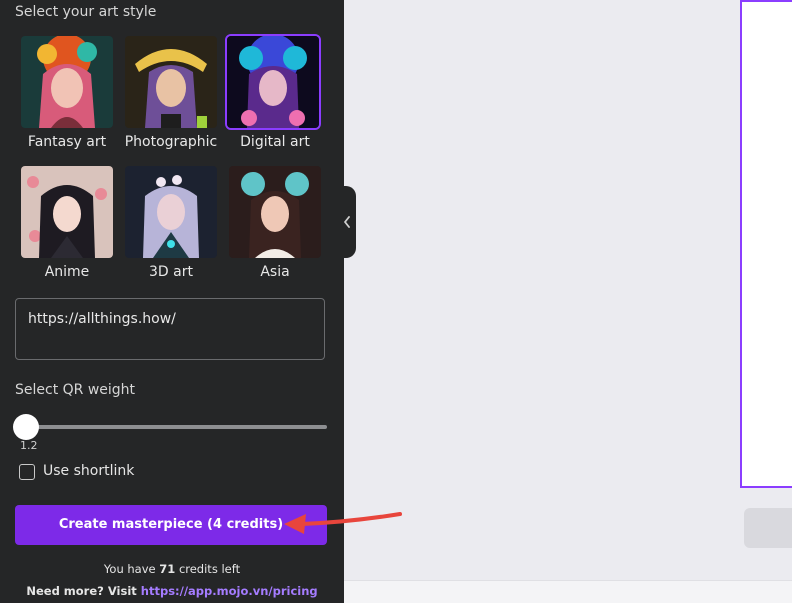 The width and height of the screenshot is (792, 603). I want to click on style-label-digital-art: Digital art, so click(275, 142).